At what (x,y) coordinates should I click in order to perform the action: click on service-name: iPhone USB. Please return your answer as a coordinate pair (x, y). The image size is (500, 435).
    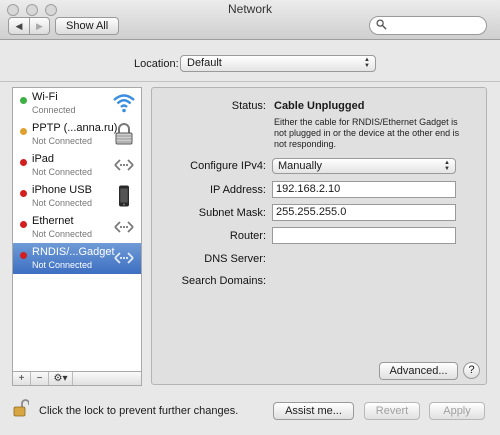
    Looking at the image, I should click on (62, 190).